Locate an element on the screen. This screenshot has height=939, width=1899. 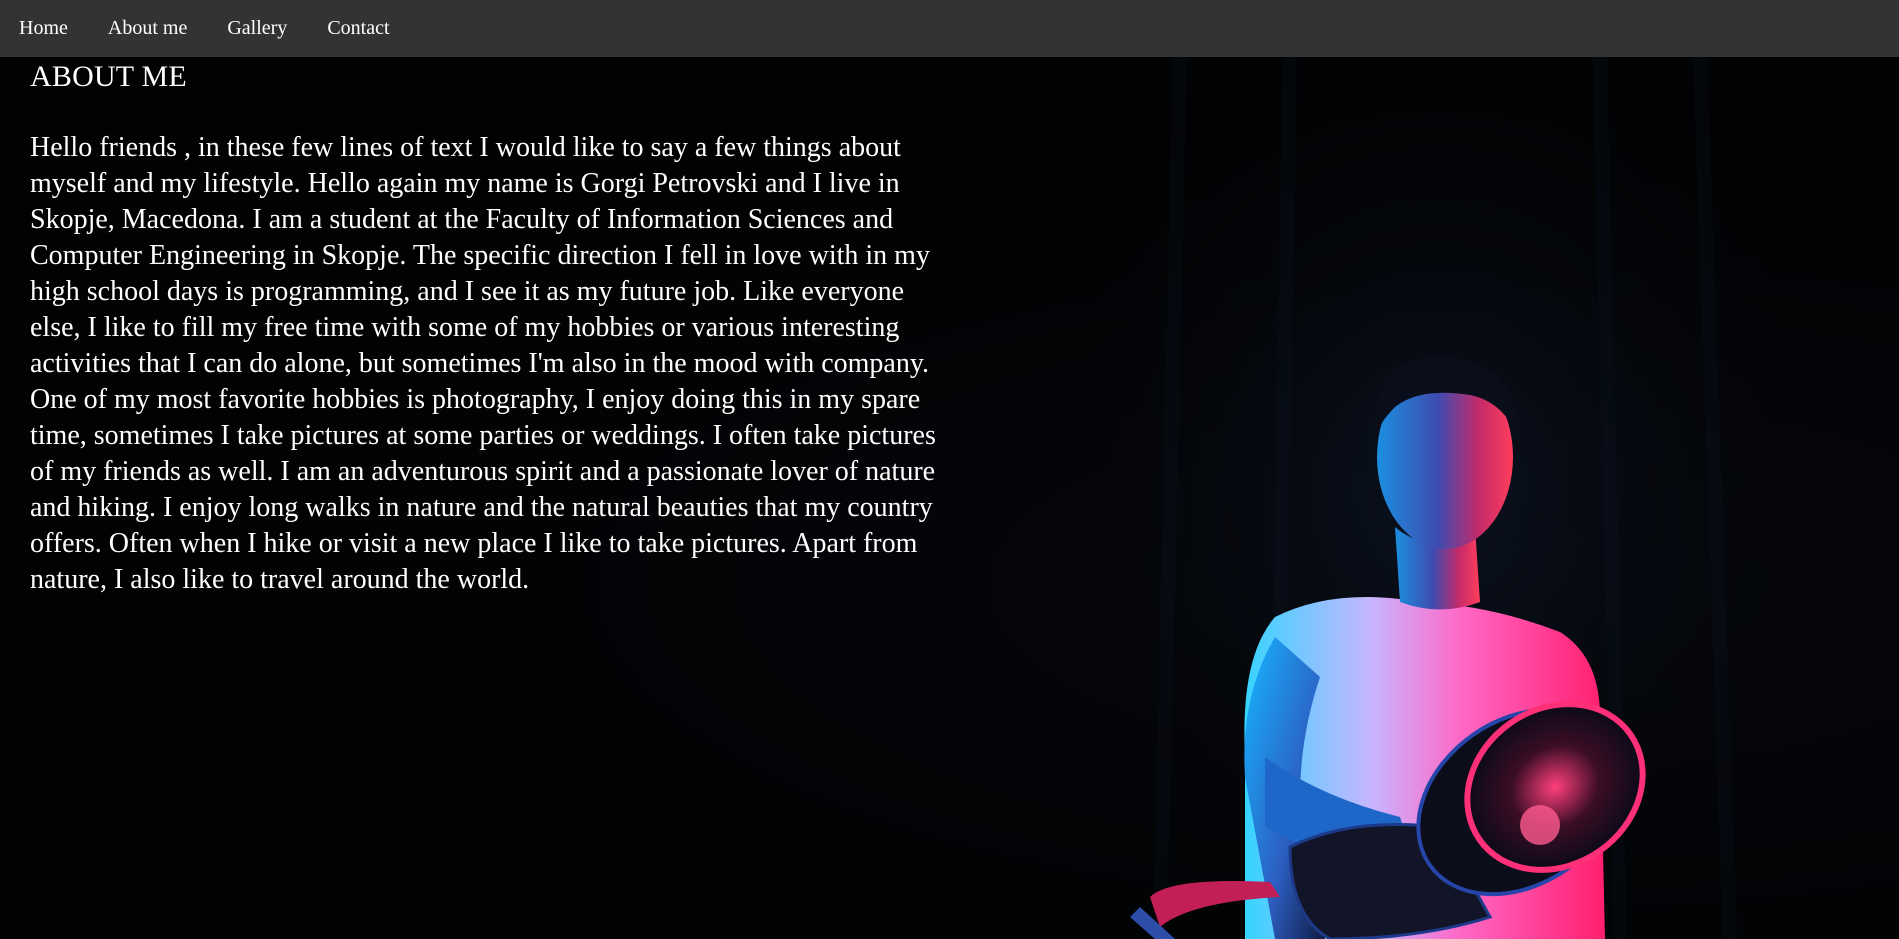
top-navbar: Home About me Gallery Contact is located at coordinates (949, 28).